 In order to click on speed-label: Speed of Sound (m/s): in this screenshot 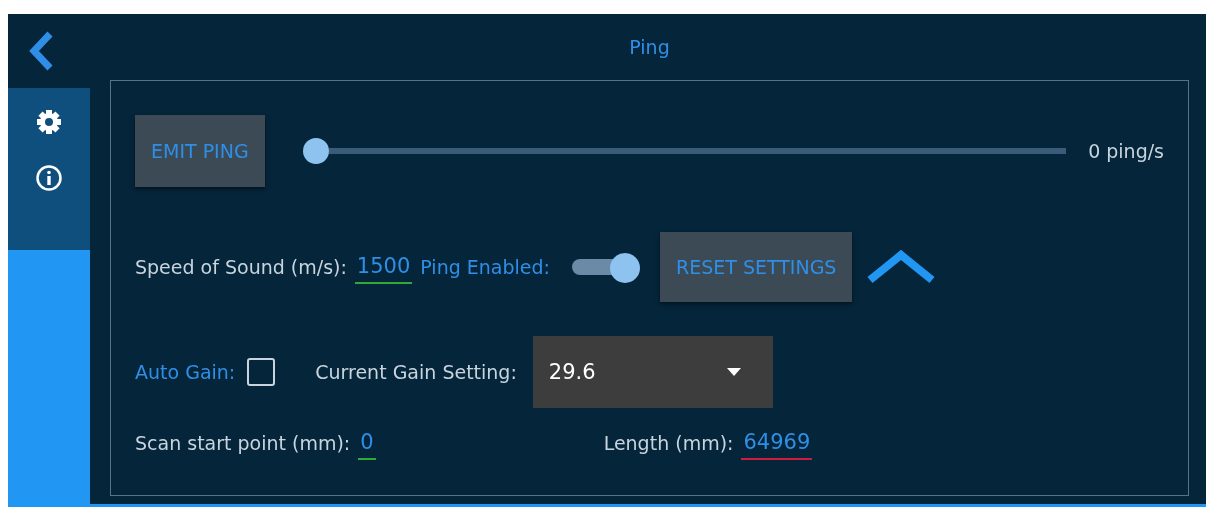, I will do `click(241, 267)`.